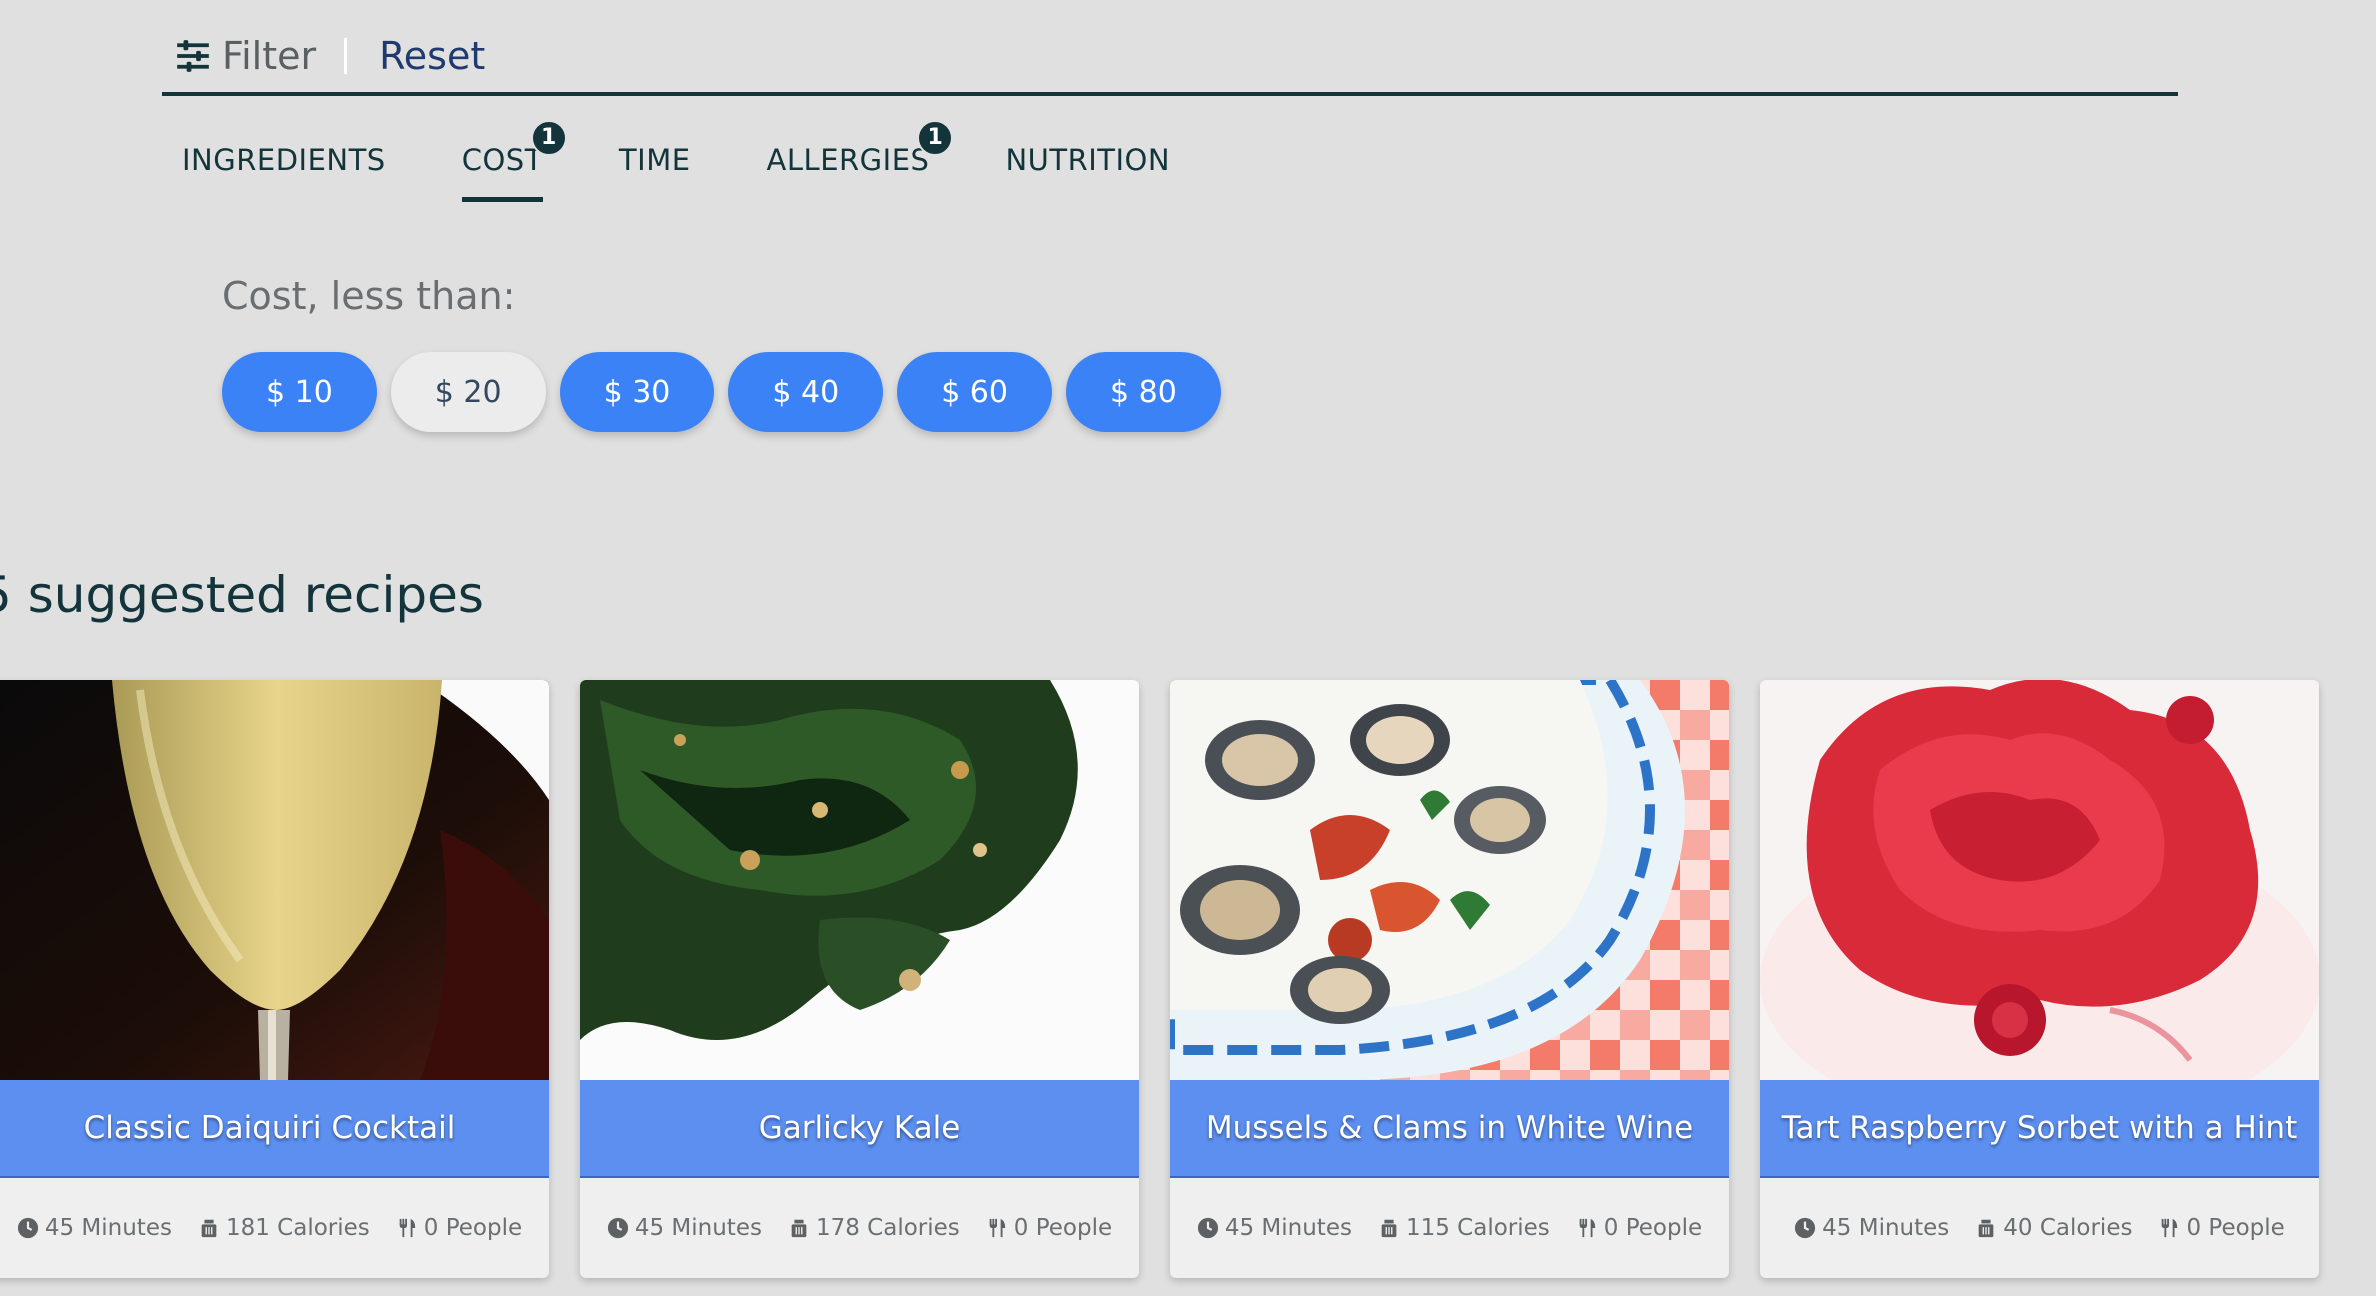 This screenshot has height=1296, width=2376. Describe the element at coordinates (299, 392) in the screenshot. I see `price-option-10: $ 10` at that location.